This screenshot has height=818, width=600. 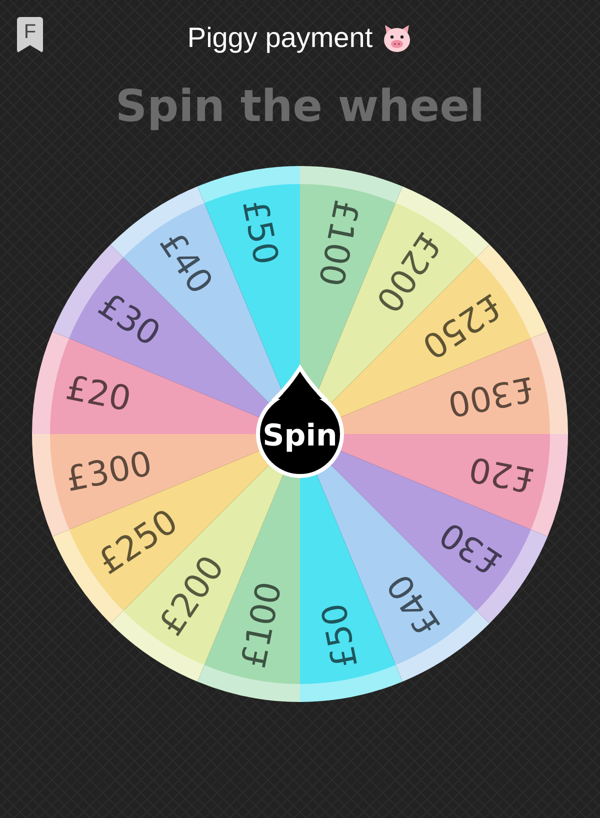 I want to click on page-title: Piggy payment, so click(x=280, y=38).